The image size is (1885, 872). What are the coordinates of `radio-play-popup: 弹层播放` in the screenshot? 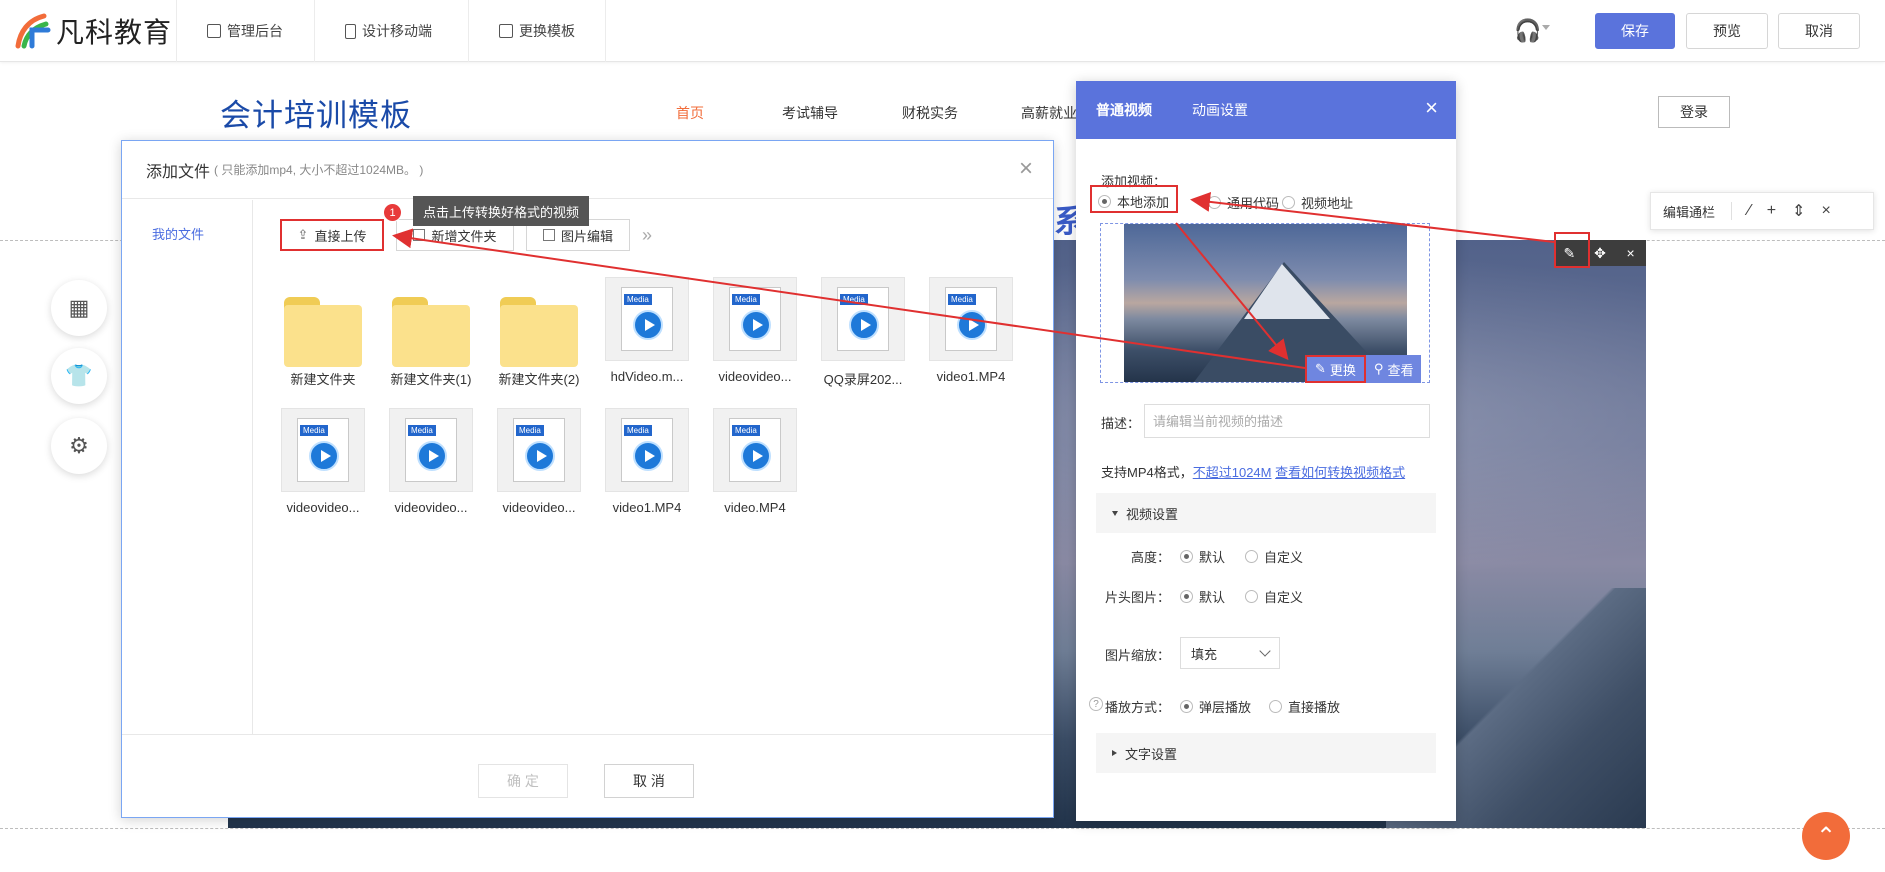 It's located at (1215, 706).